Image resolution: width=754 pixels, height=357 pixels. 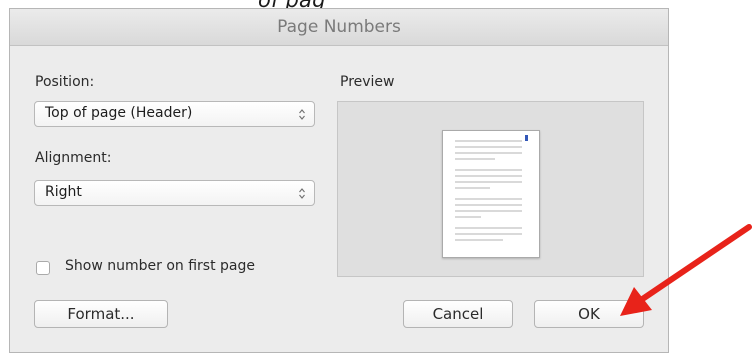 I want to click on show-number-first-page-checkbox, so click(x=43, y=268).